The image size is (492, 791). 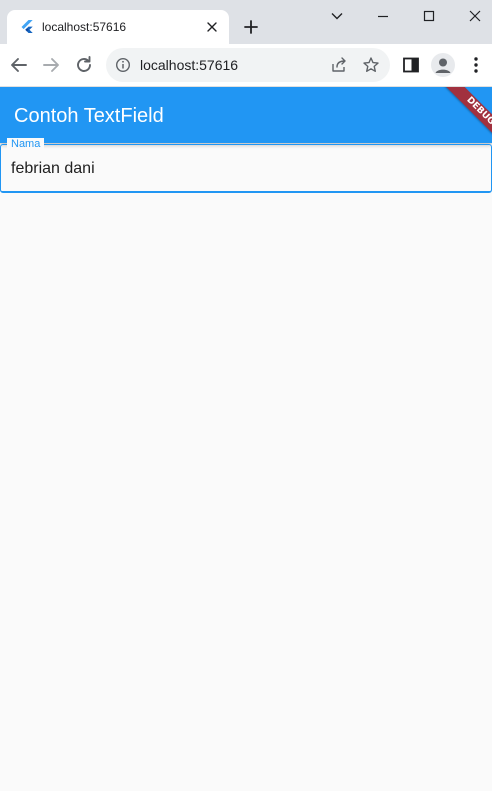 I want to click on share-icon, so click(x=339, y=65).